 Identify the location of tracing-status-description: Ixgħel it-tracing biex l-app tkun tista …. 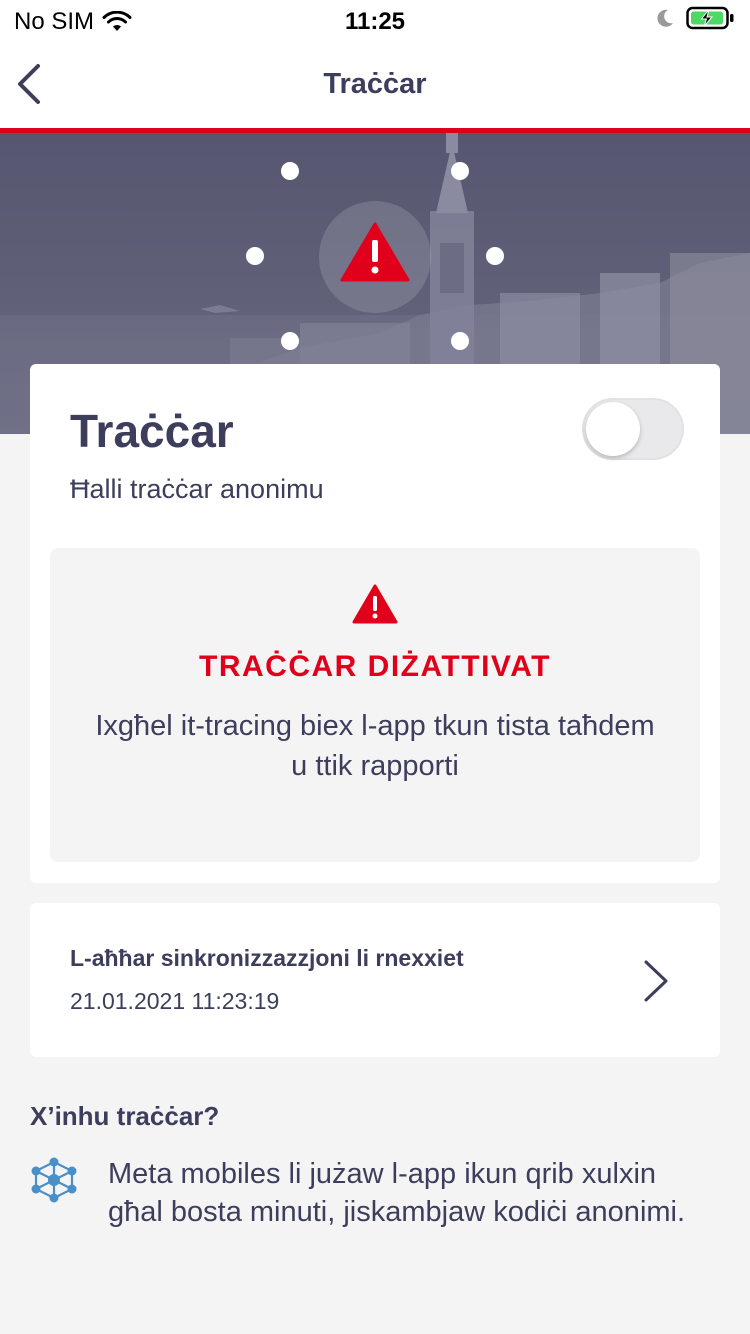
(375, 746).